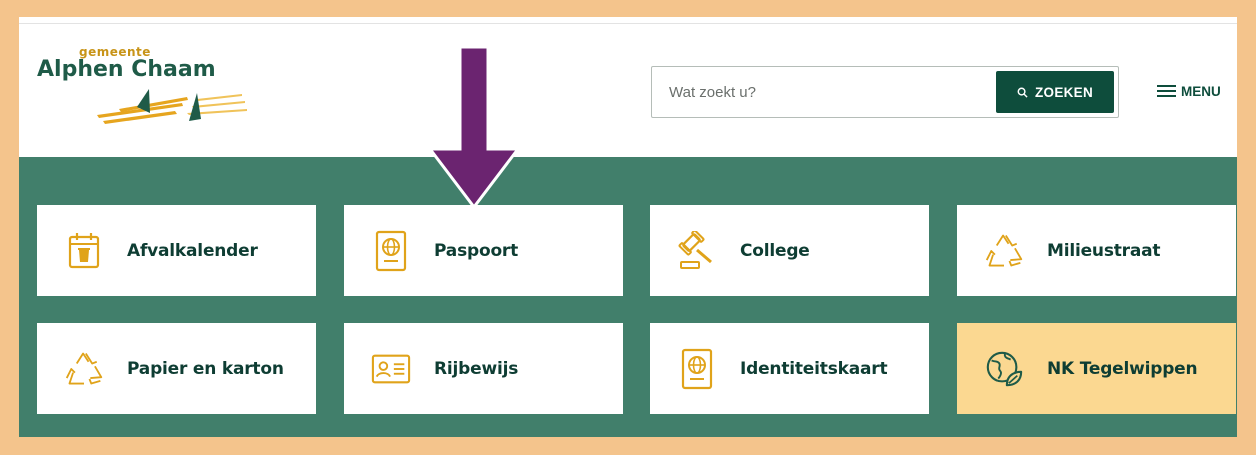  I want to click on calendar-bin-icon, so click(84, 251).